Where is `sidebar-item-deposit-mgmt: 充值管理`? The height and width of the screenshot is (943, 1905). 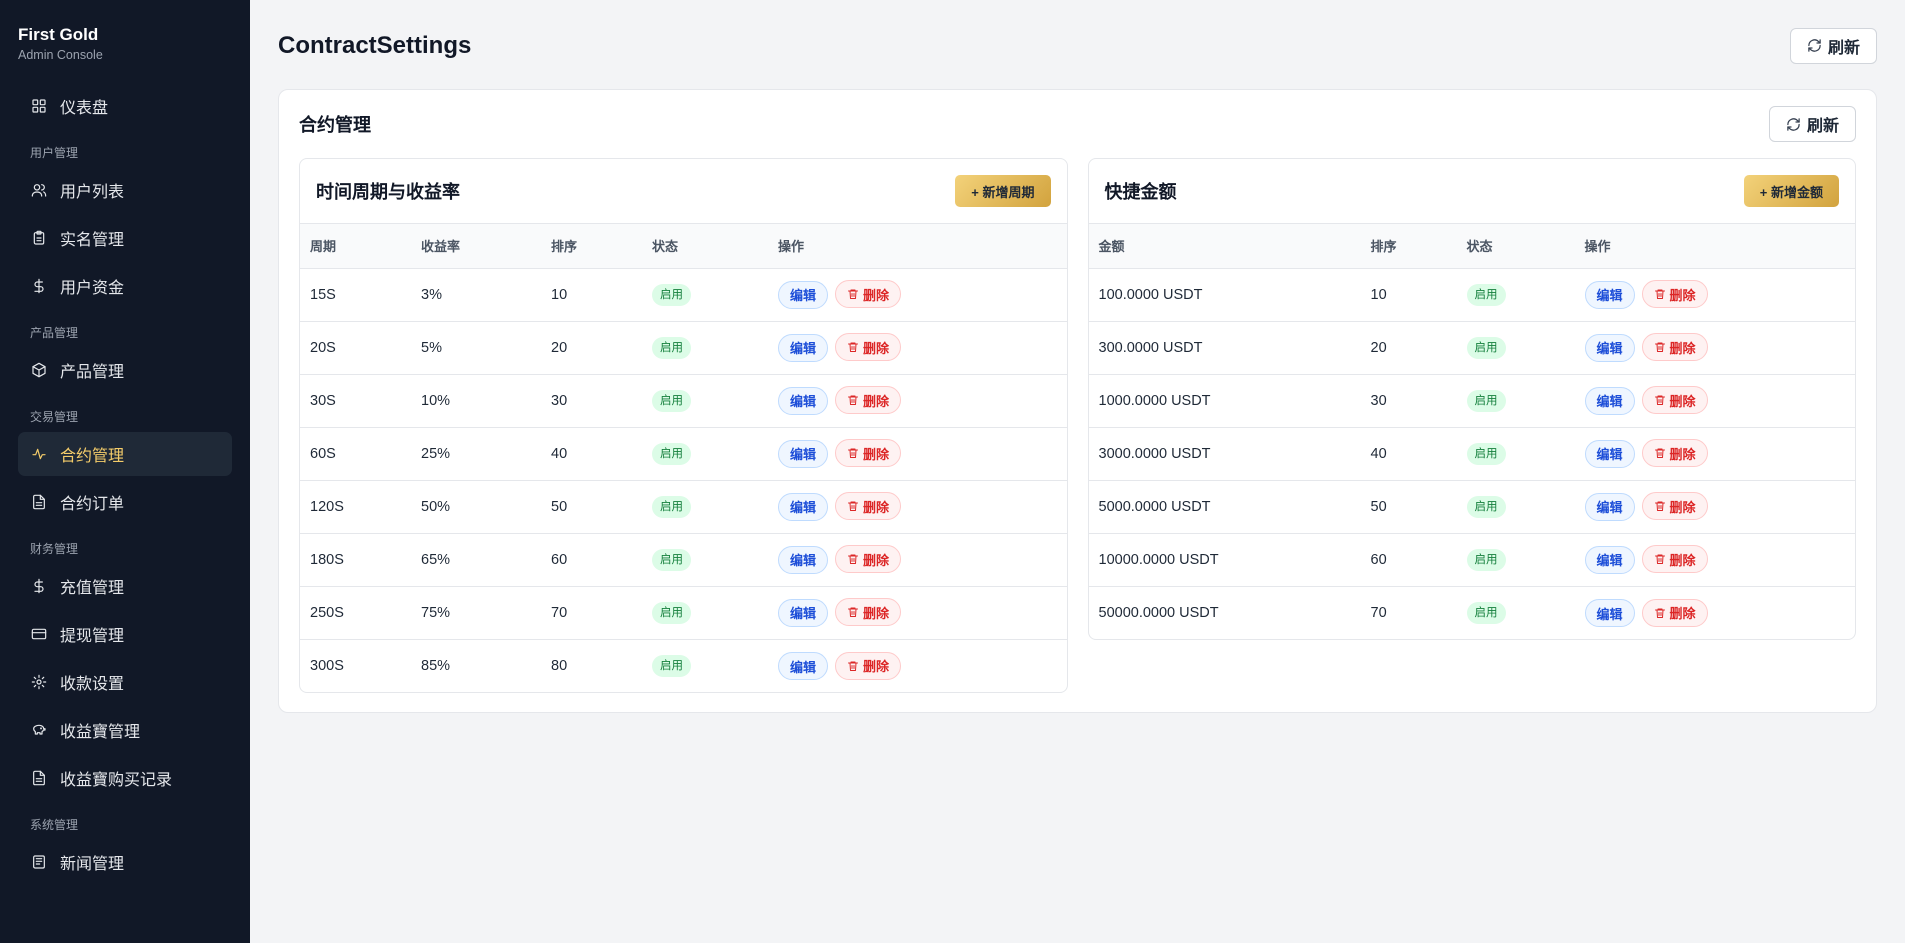 sidebar-item-deposit-mgmt: 充值管理 is located at coordinates (125, 586).